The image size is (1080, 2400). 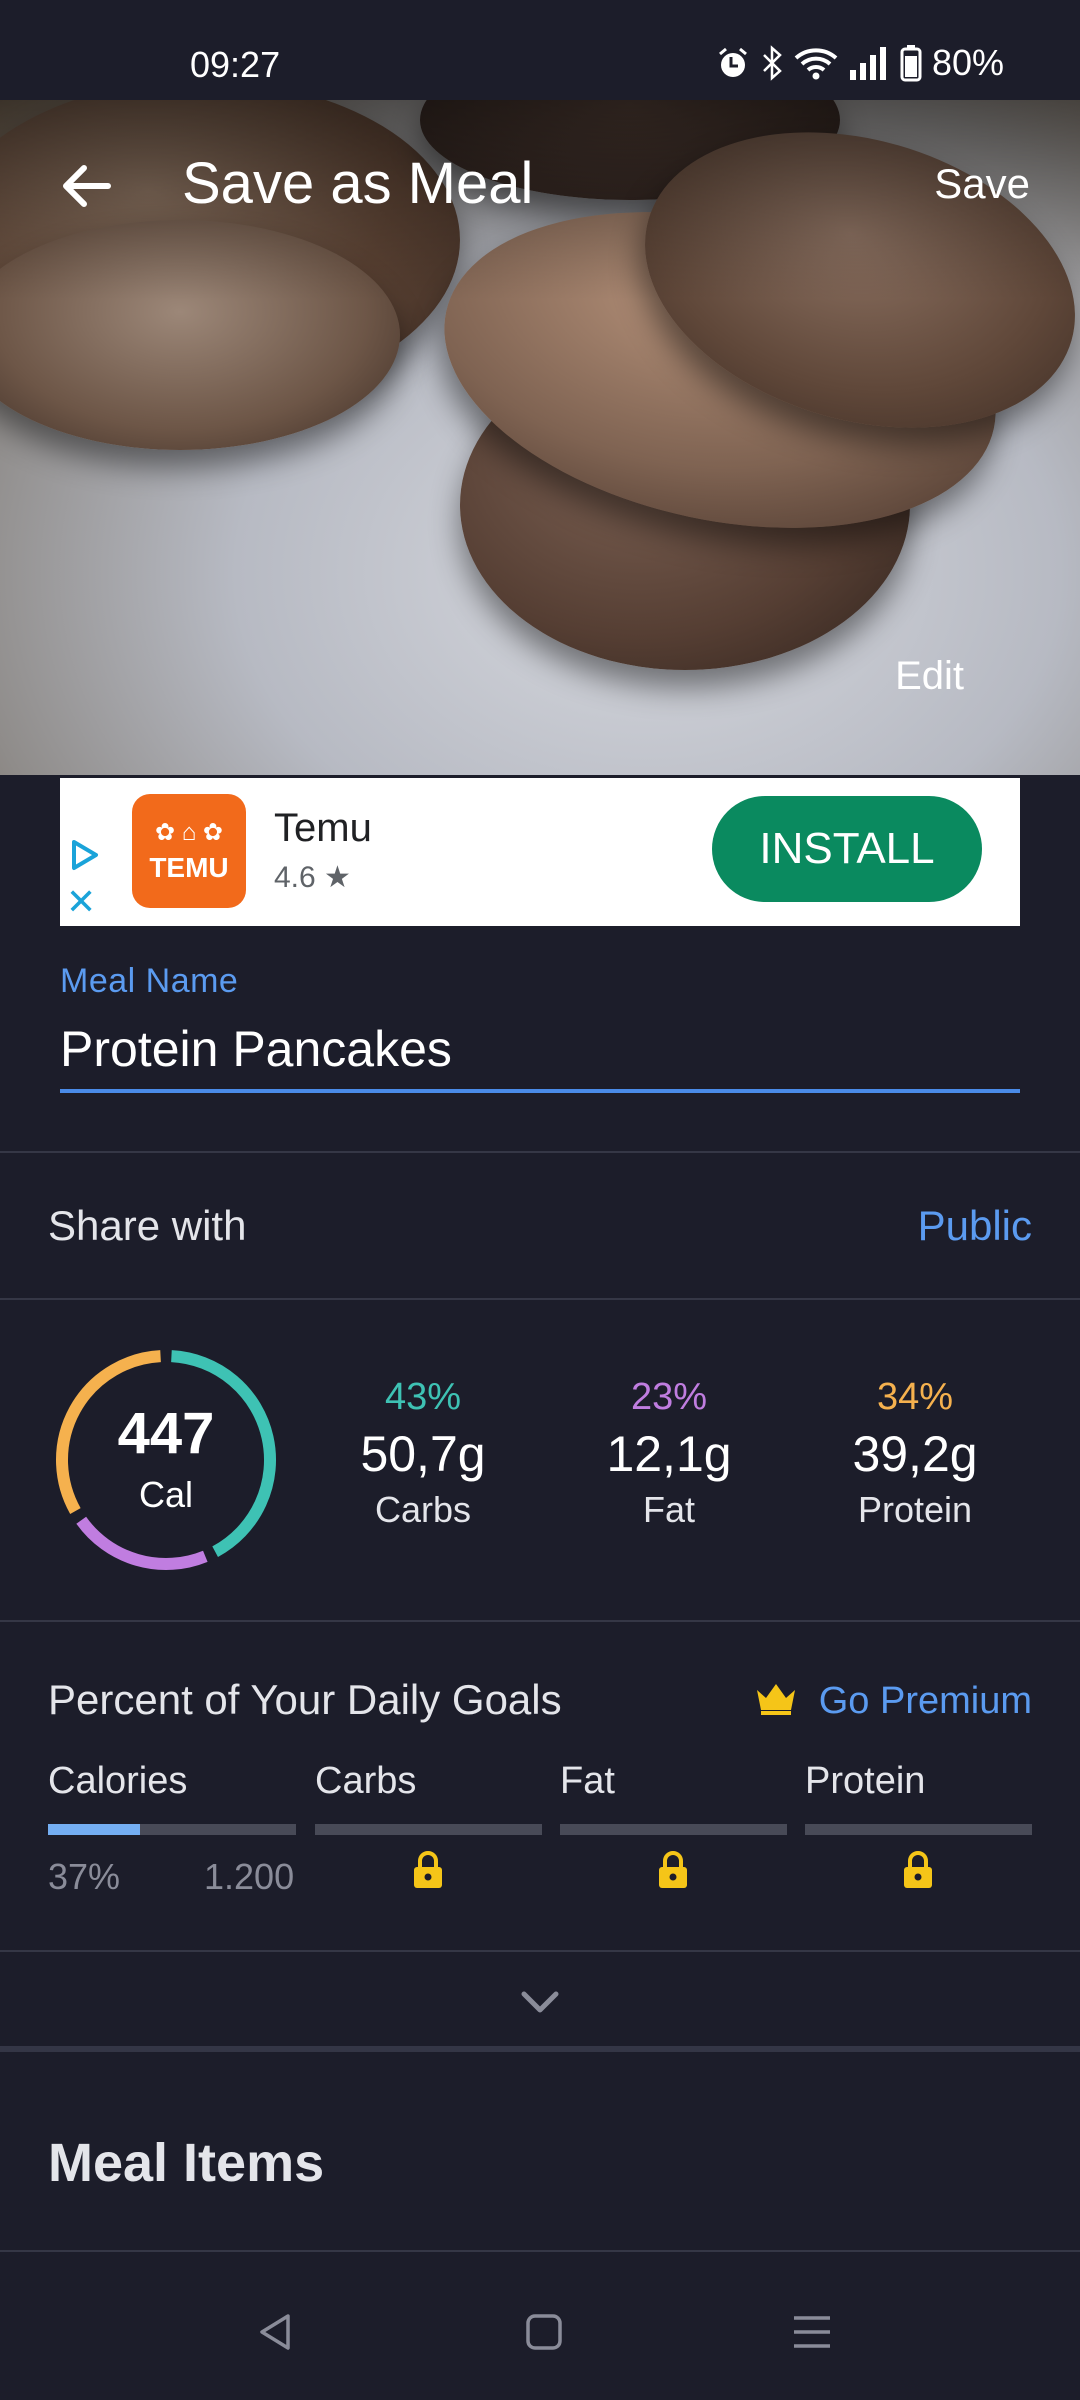 I want to click on macro-fat: 23% 12,1g Fat, so click(x=669, y=1453).